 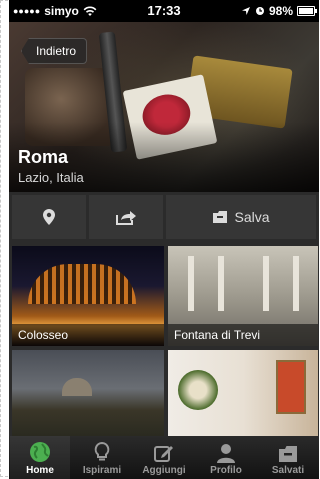 I want to click on back-button: Indietro, so click(x=54, y=51).